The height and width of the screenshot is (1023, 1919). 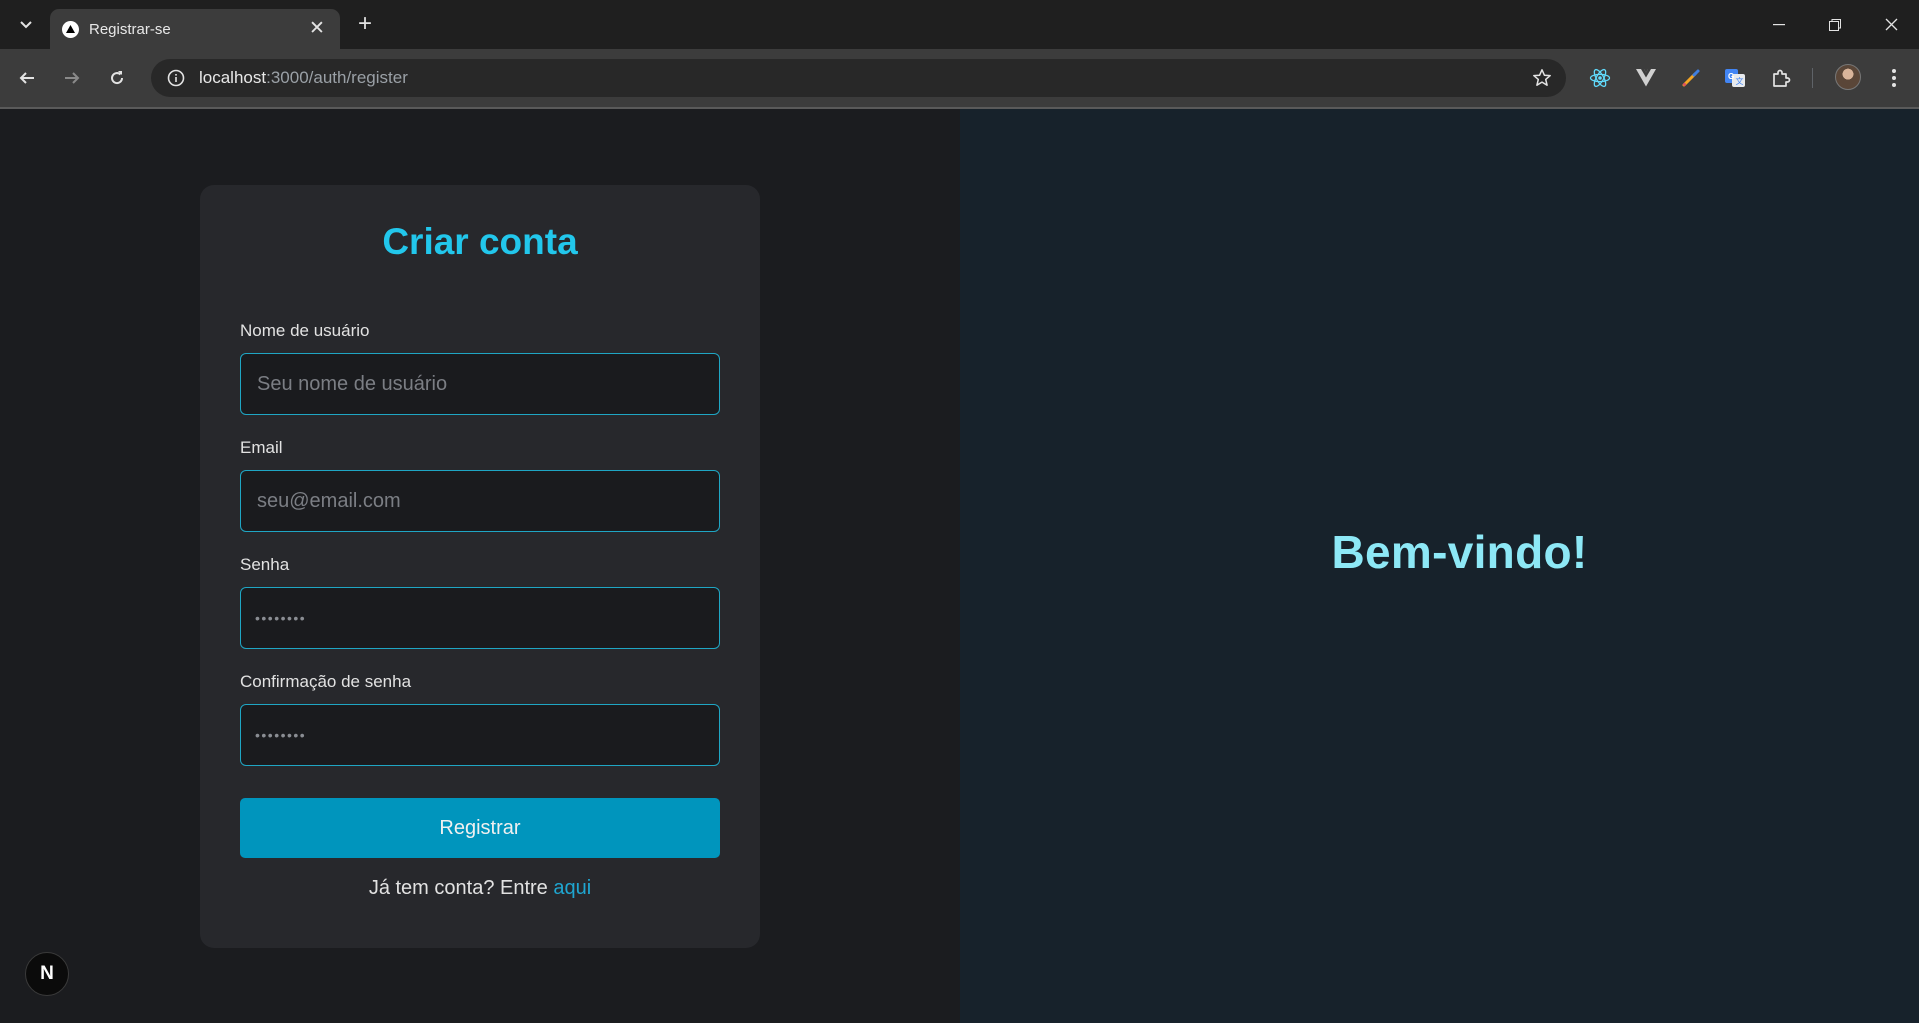 I want to click on tab-strip: Registrar-se ✕ +, so click(x=959, y=24).